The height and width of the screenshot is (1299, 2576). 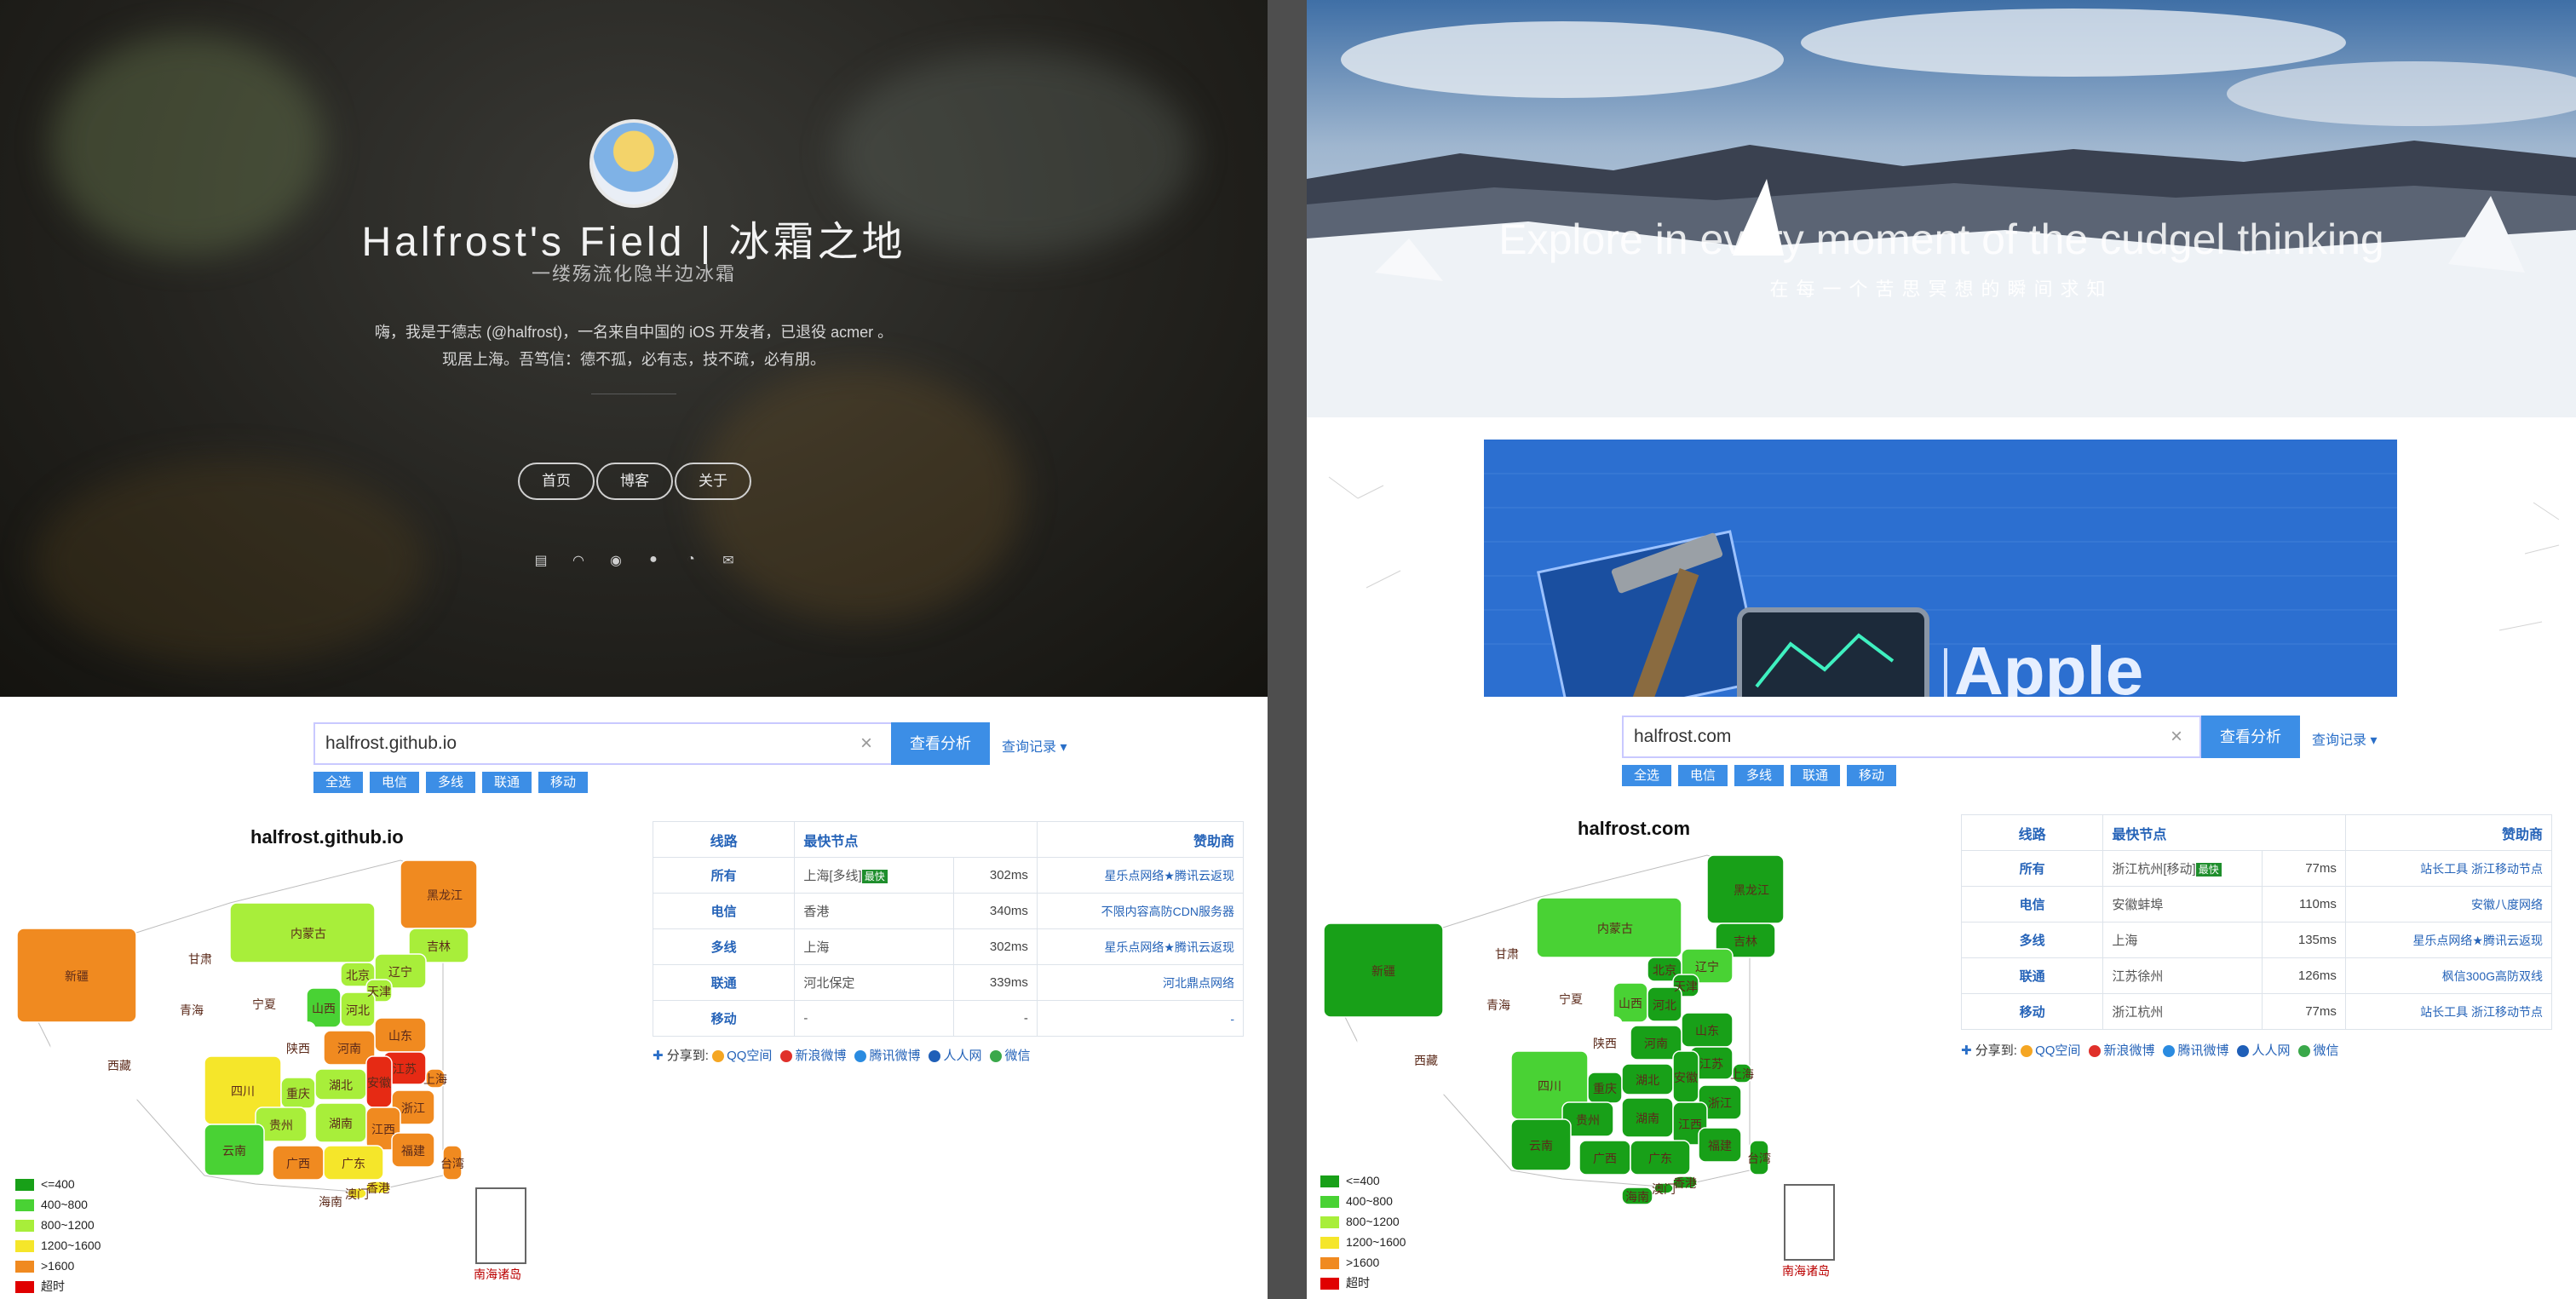 I want to click on book-icon: ▤, so click(x=541, y=560).